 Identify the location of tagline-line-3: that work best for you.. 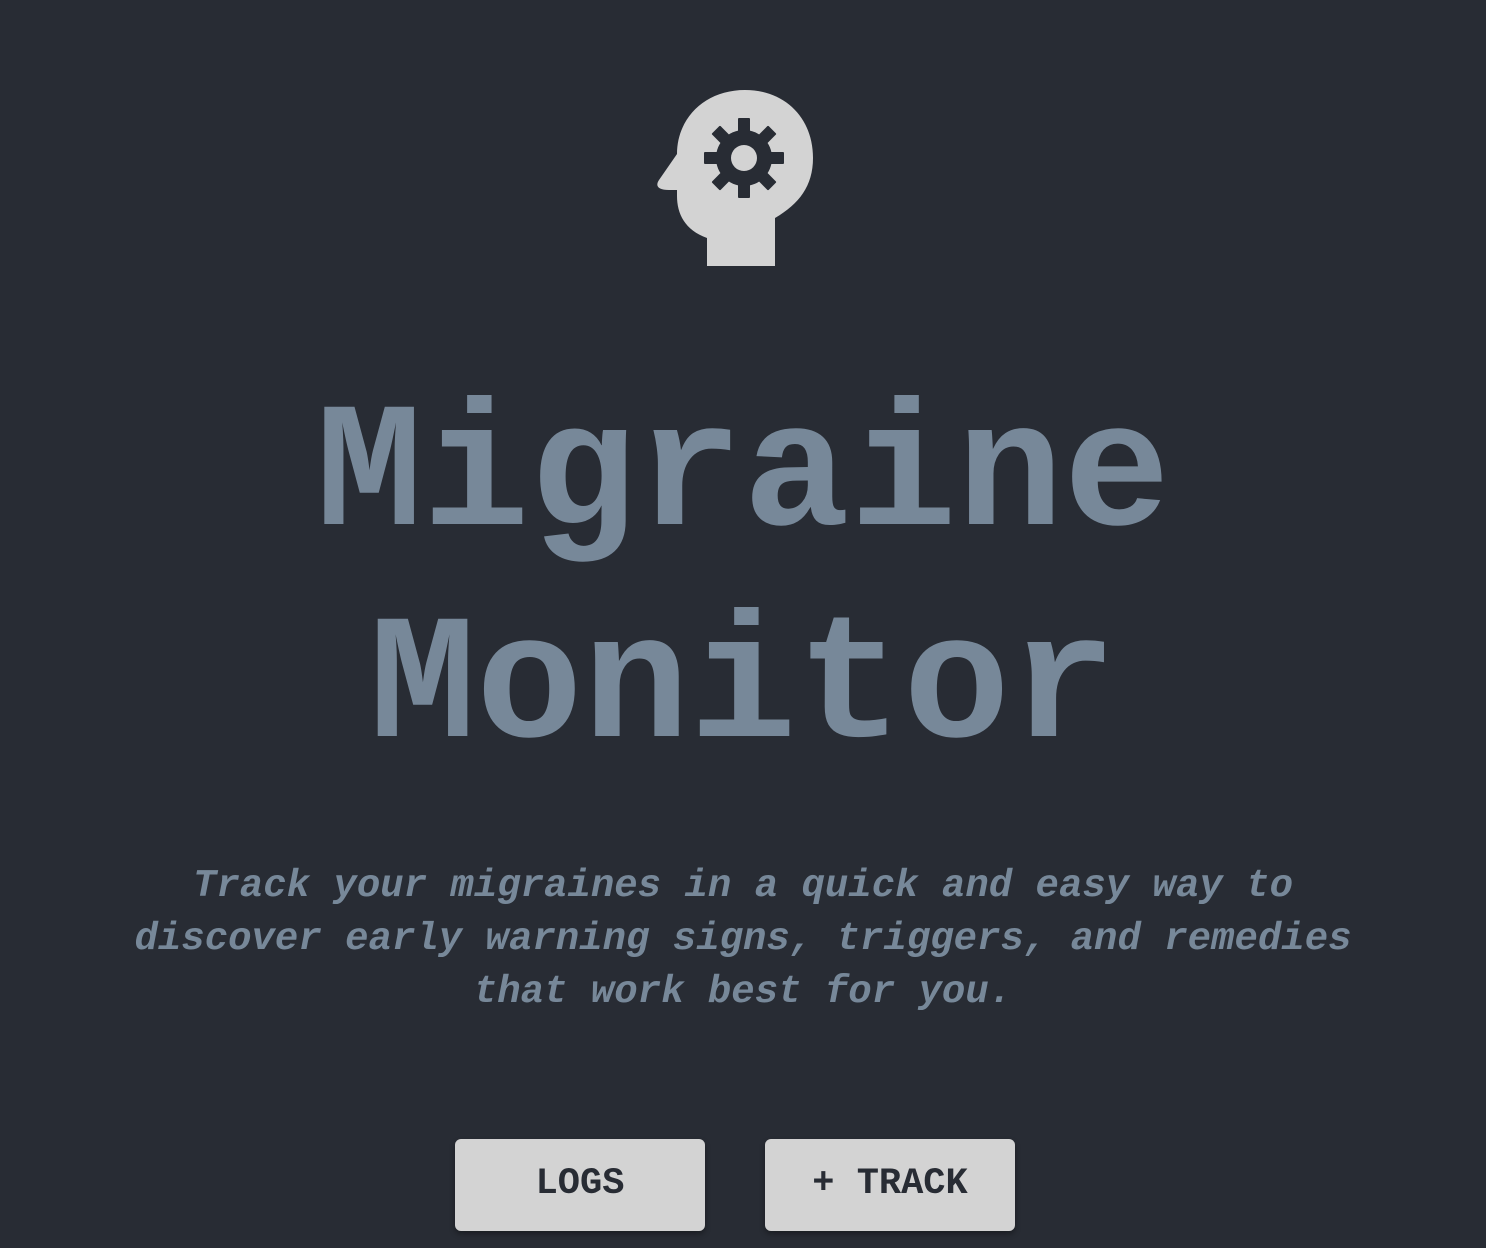
(743, 992).